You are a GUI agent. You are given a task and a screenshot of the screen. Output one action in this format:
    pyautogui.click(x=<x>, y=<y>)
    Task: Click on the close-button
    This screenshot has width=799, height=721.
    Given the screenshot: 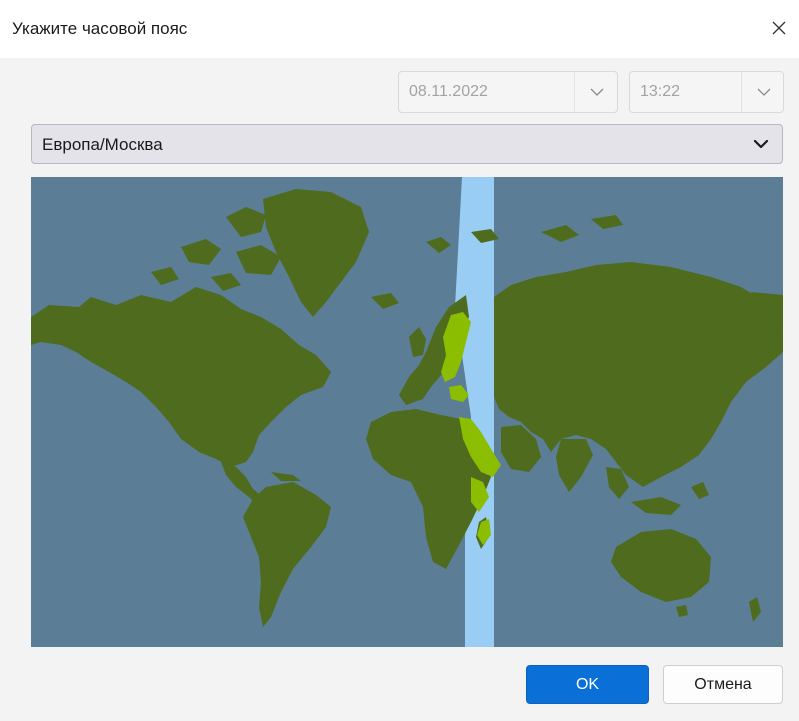 What is the action you would take?
    pyautogui.click(x=779, y=28)
    